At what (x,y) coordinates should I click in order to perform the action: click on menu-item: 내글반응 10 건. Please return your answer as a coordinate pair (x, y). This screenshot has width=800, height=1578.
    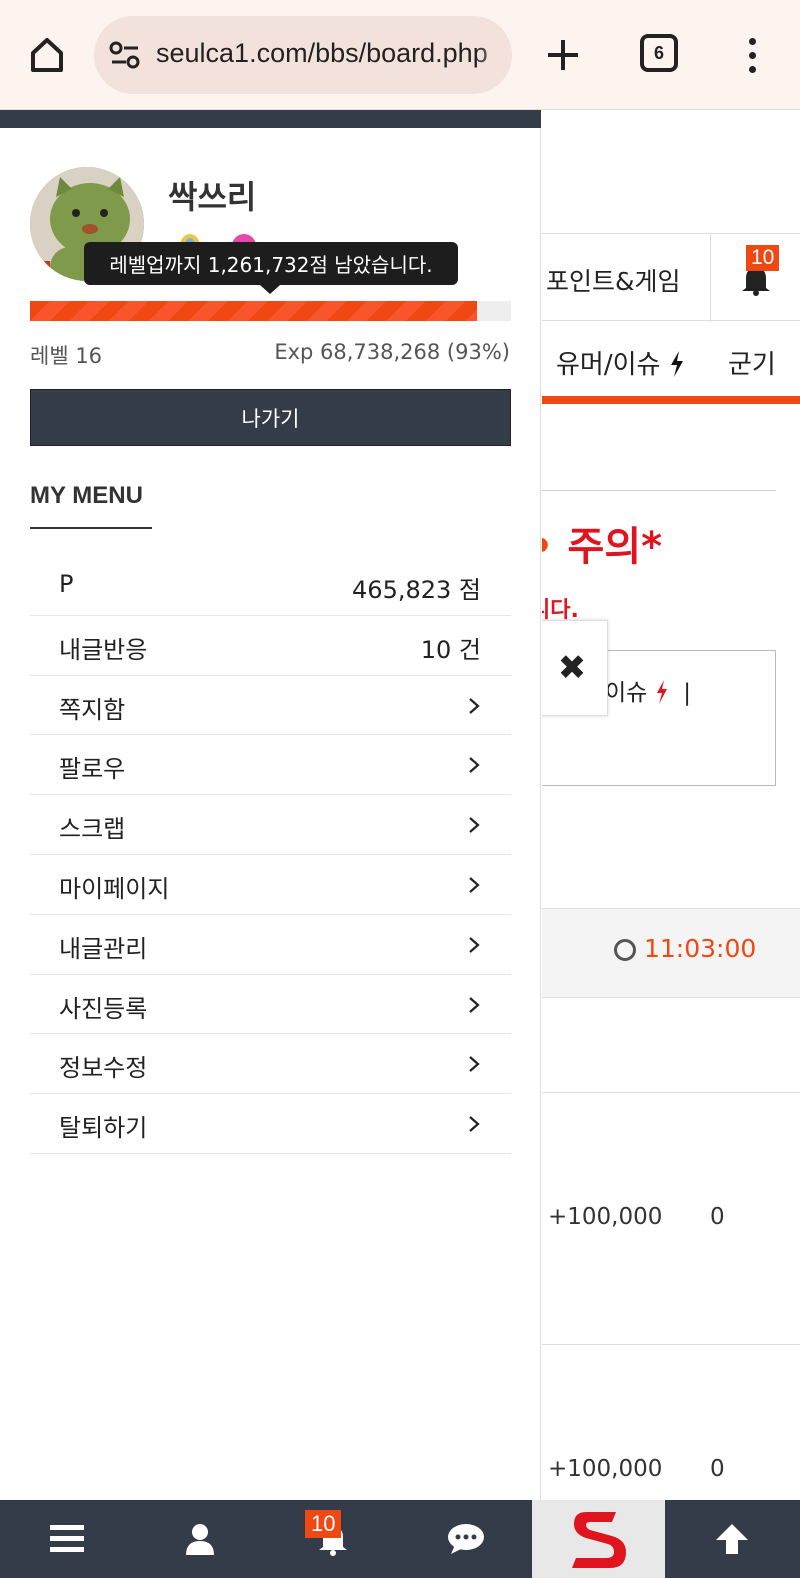
    Looking at the image, I should click on (270, 646).